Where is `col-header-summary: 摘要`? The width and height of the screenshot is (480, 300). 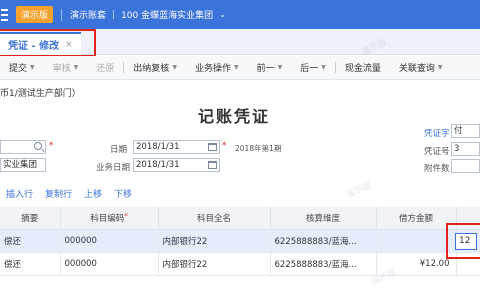
col-header-summary: 摘要 is located at coordinates (30, 218).